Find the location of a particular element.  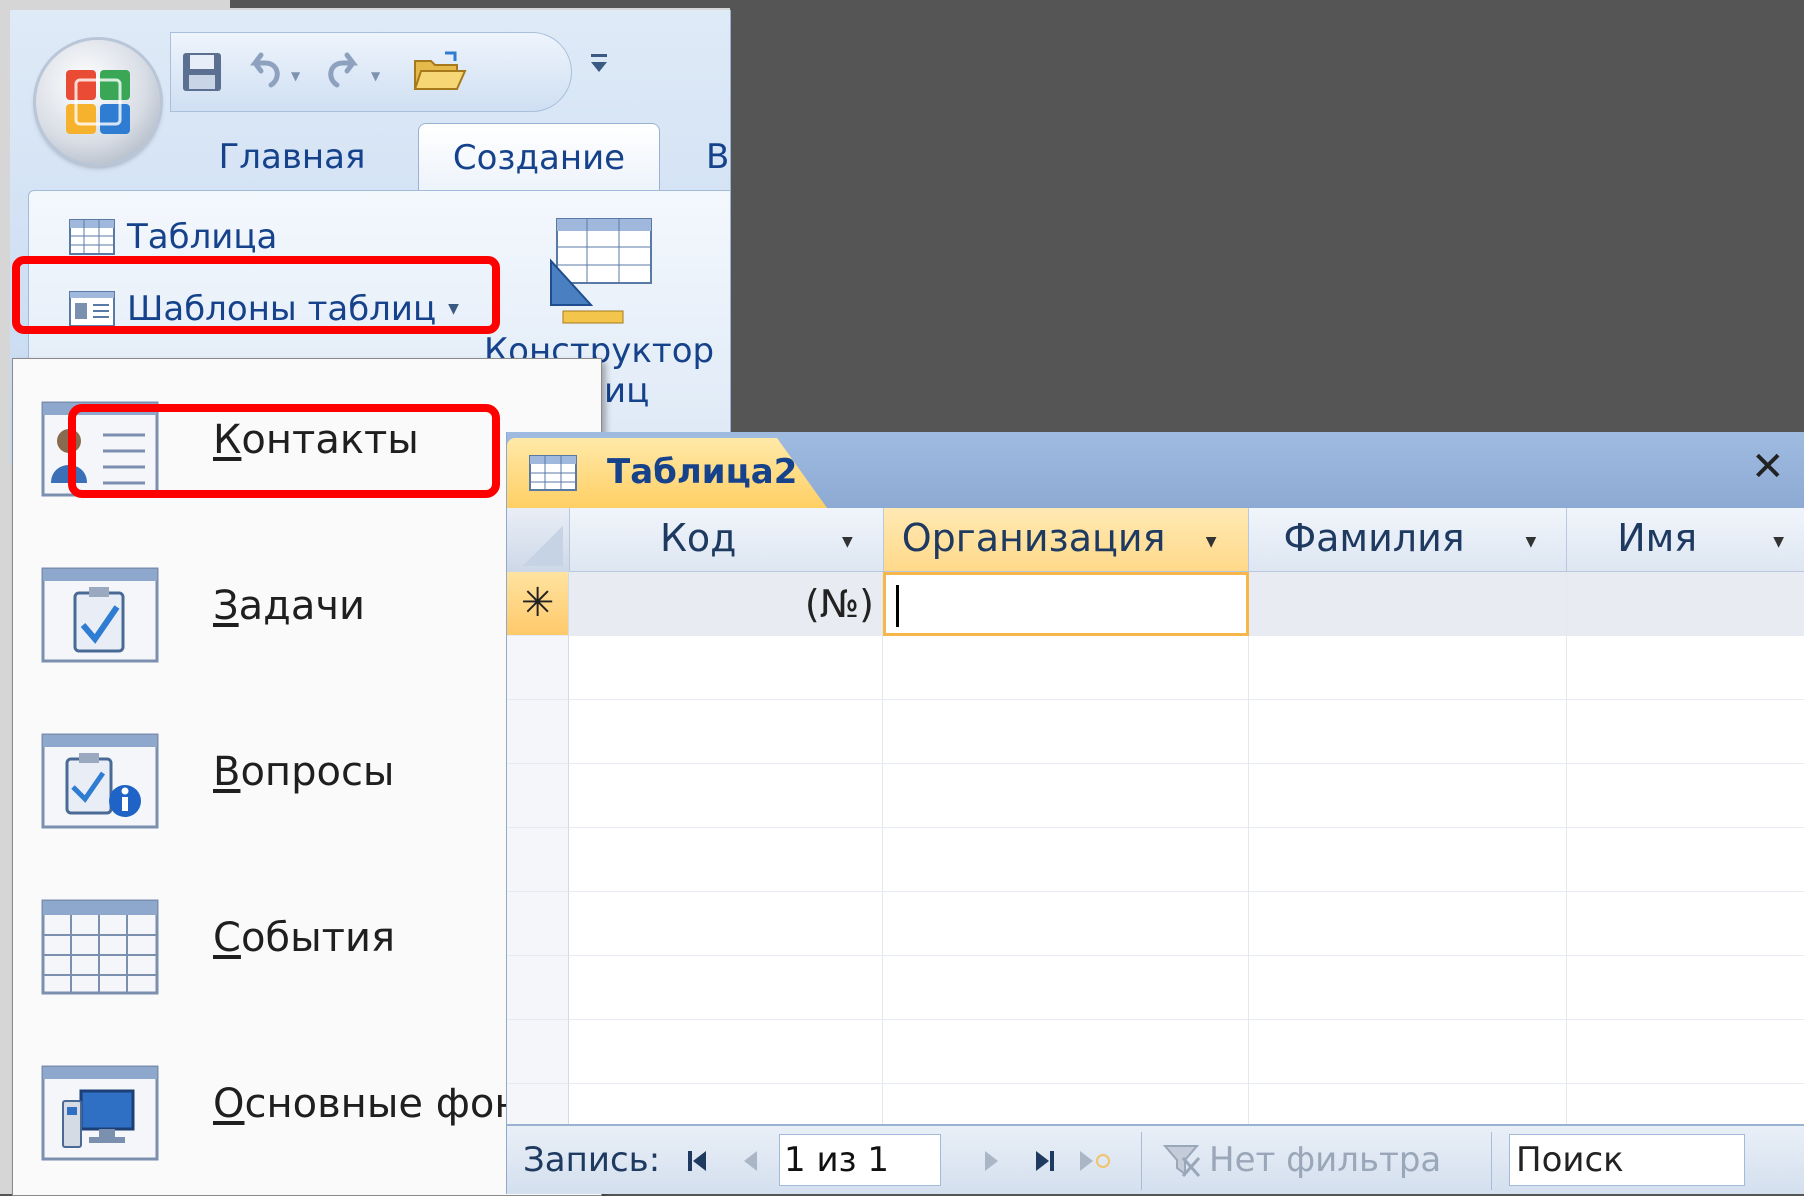

cell-code: (№) is located at coordinates (726, 604).